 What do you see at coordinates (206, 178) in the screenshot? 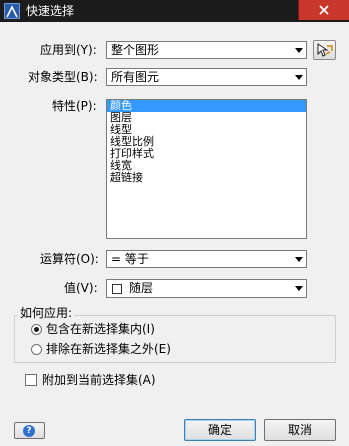
I see `list-item: 超链接` at bounding box center [206, 178].